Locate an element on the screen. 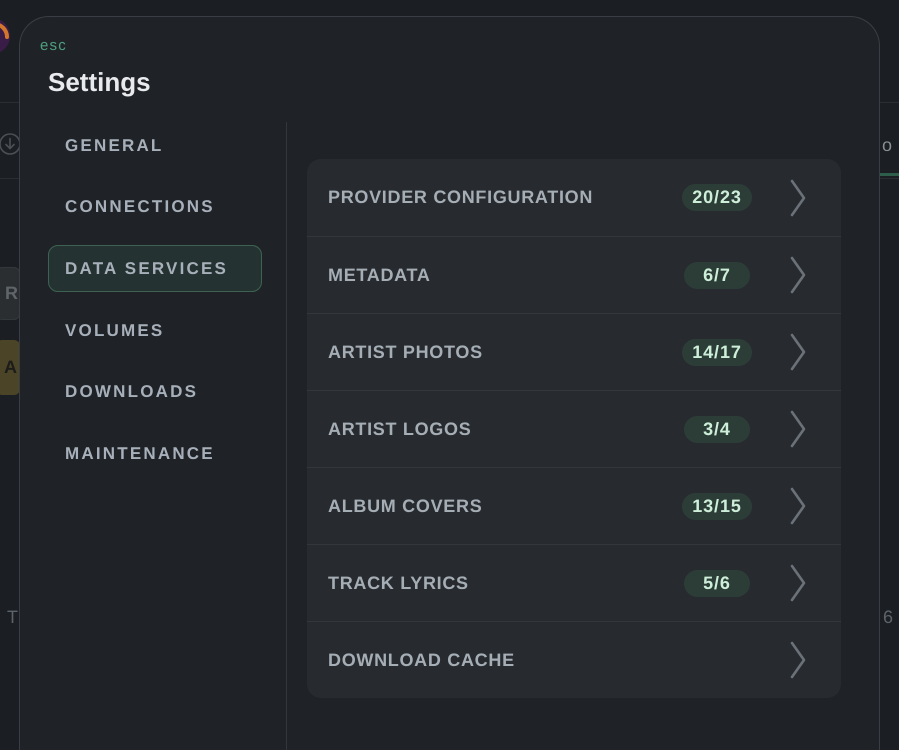  nav-item: DOWNLOADS is located at coordinates (155, 392).